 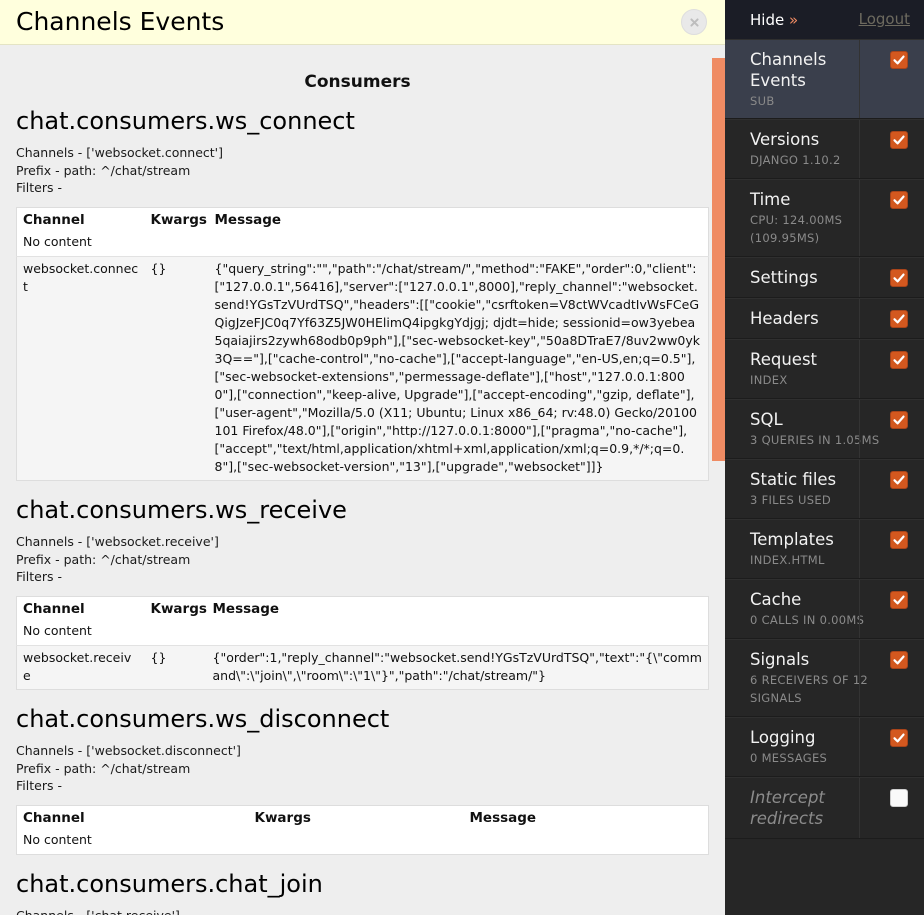 I want to click on panel-subtitle: 6 receivers of 12 signals, so click(x=809, y=689).